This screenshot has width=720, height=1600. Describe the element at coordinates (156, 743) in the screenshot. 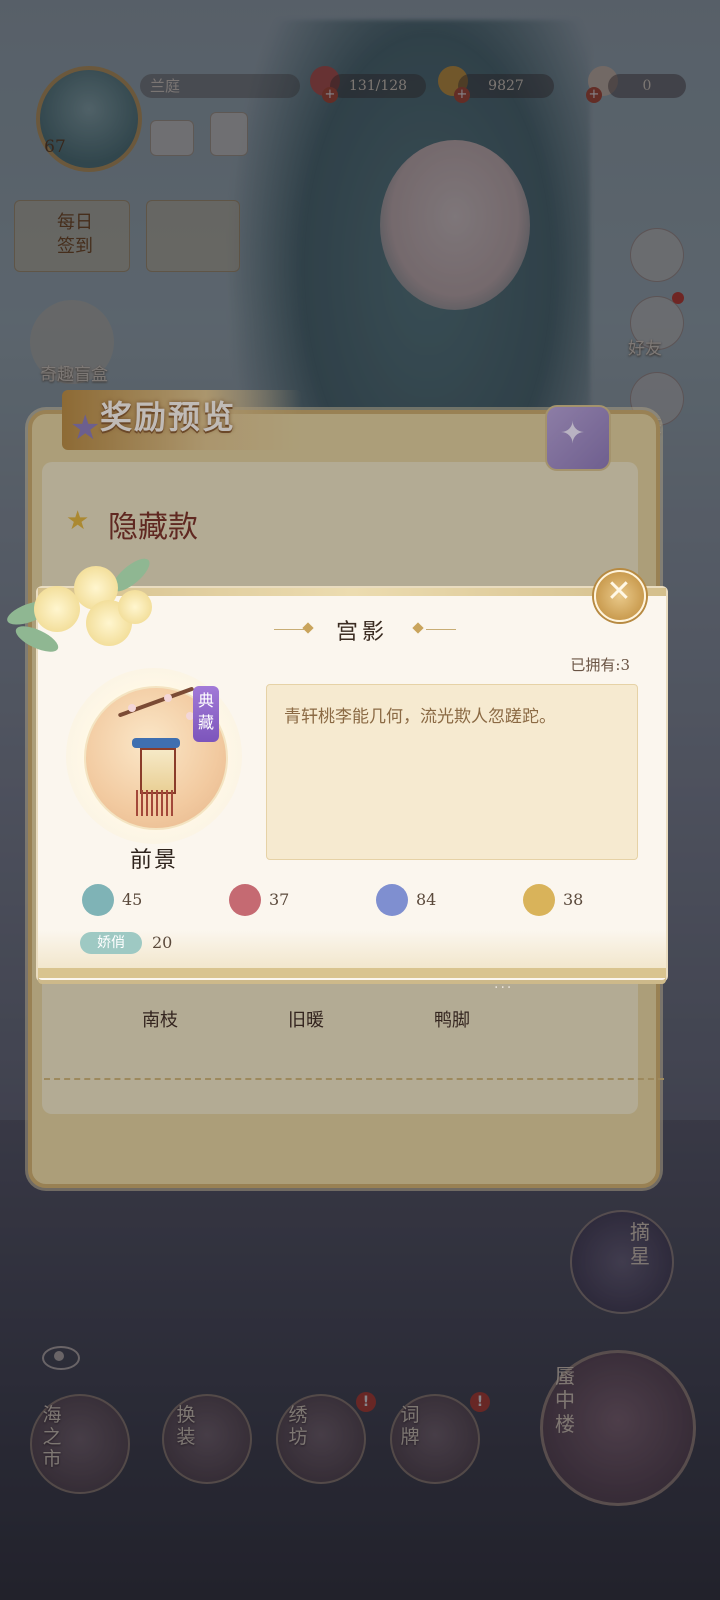

I see `lantern-icon` at that location.